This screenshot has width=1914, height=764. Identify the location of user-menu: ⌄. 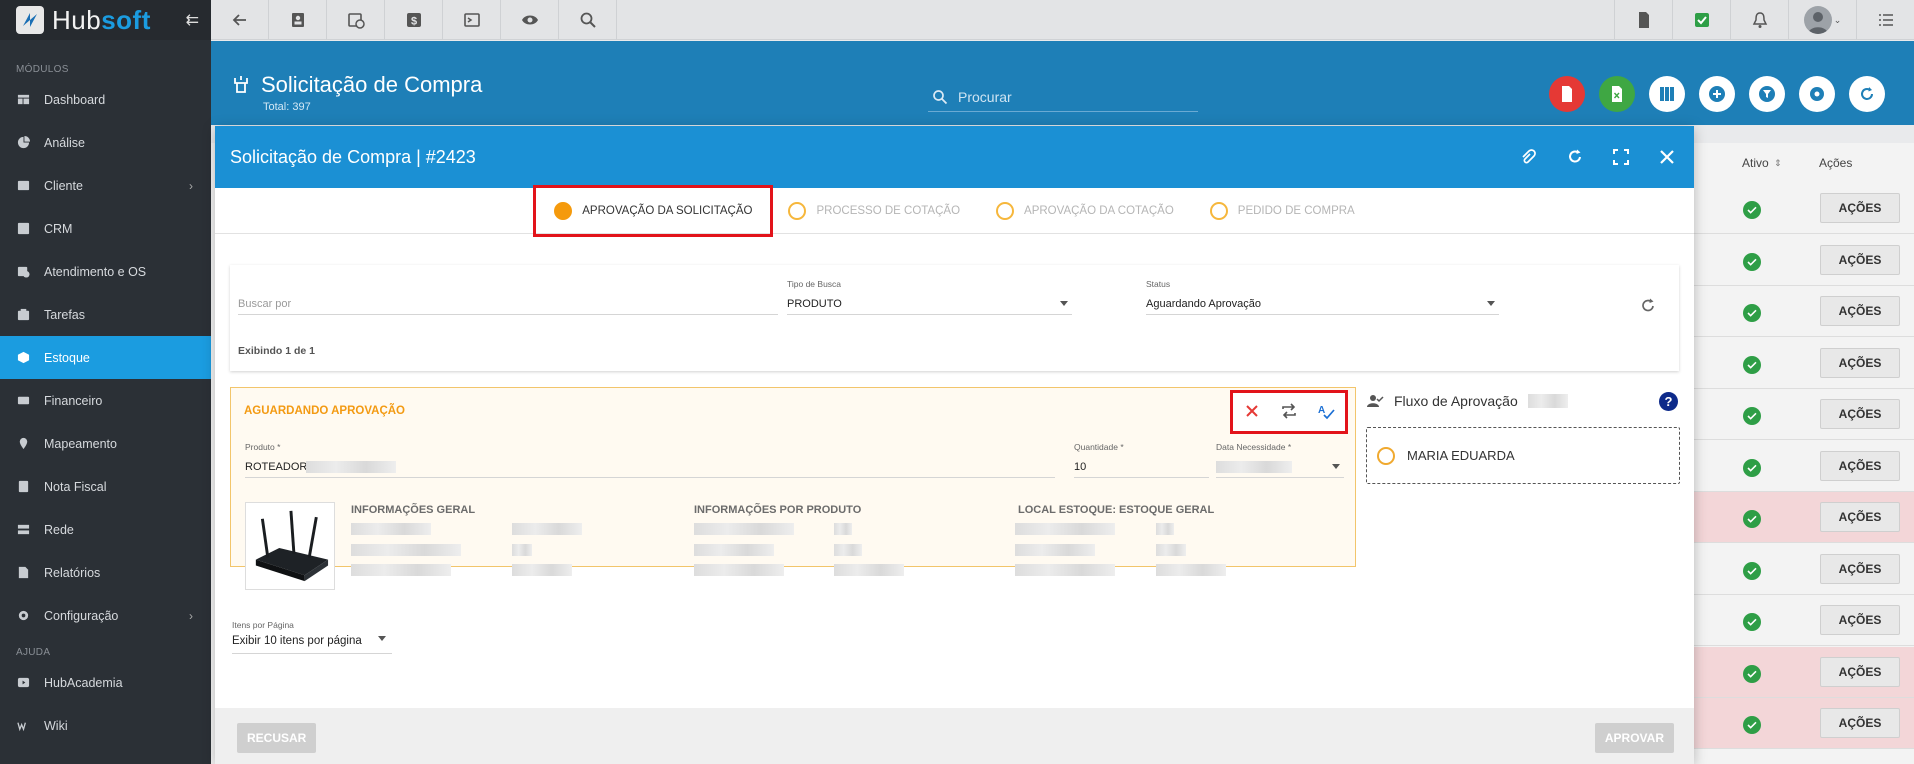
(1822, 20).